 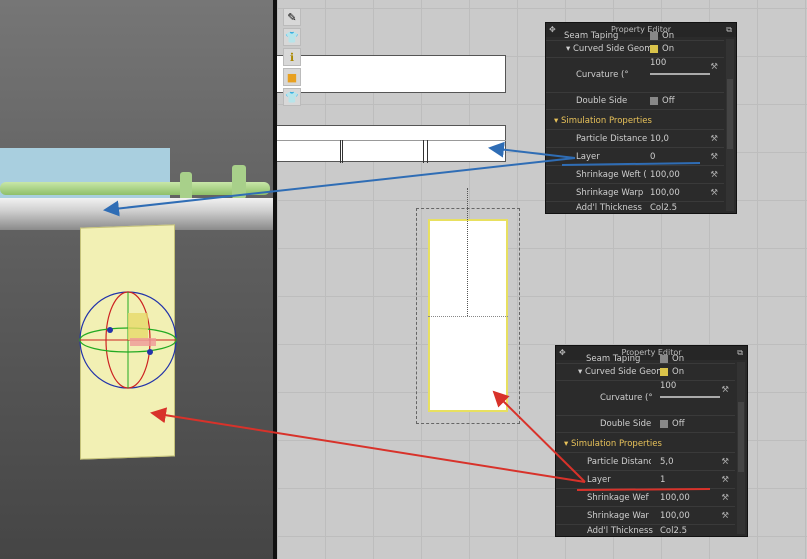 What do you see at coordinates (292, 97) in the screenshot?
I see `shirt-lock-icon: 👕` at bounding box center [292, 97].